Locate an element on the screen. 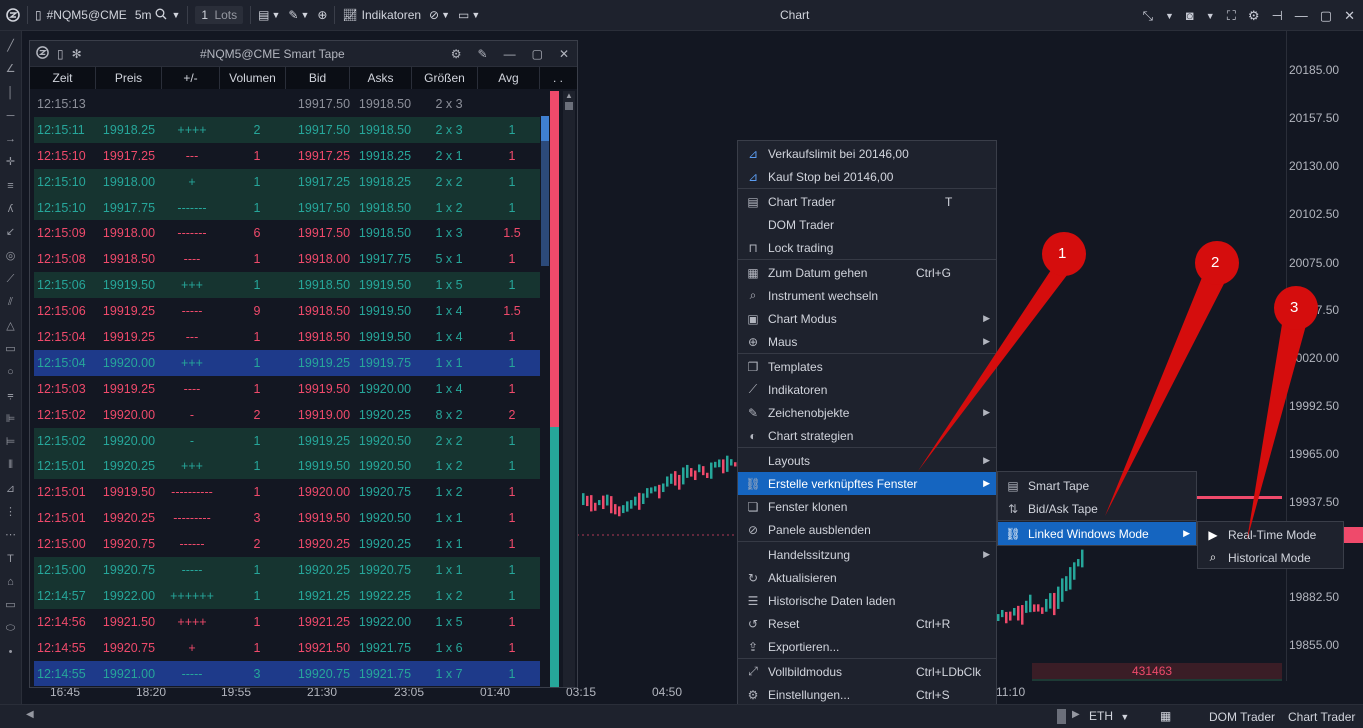  dom-trader-button: DOM Trader is located at coordinates (1242, 717).